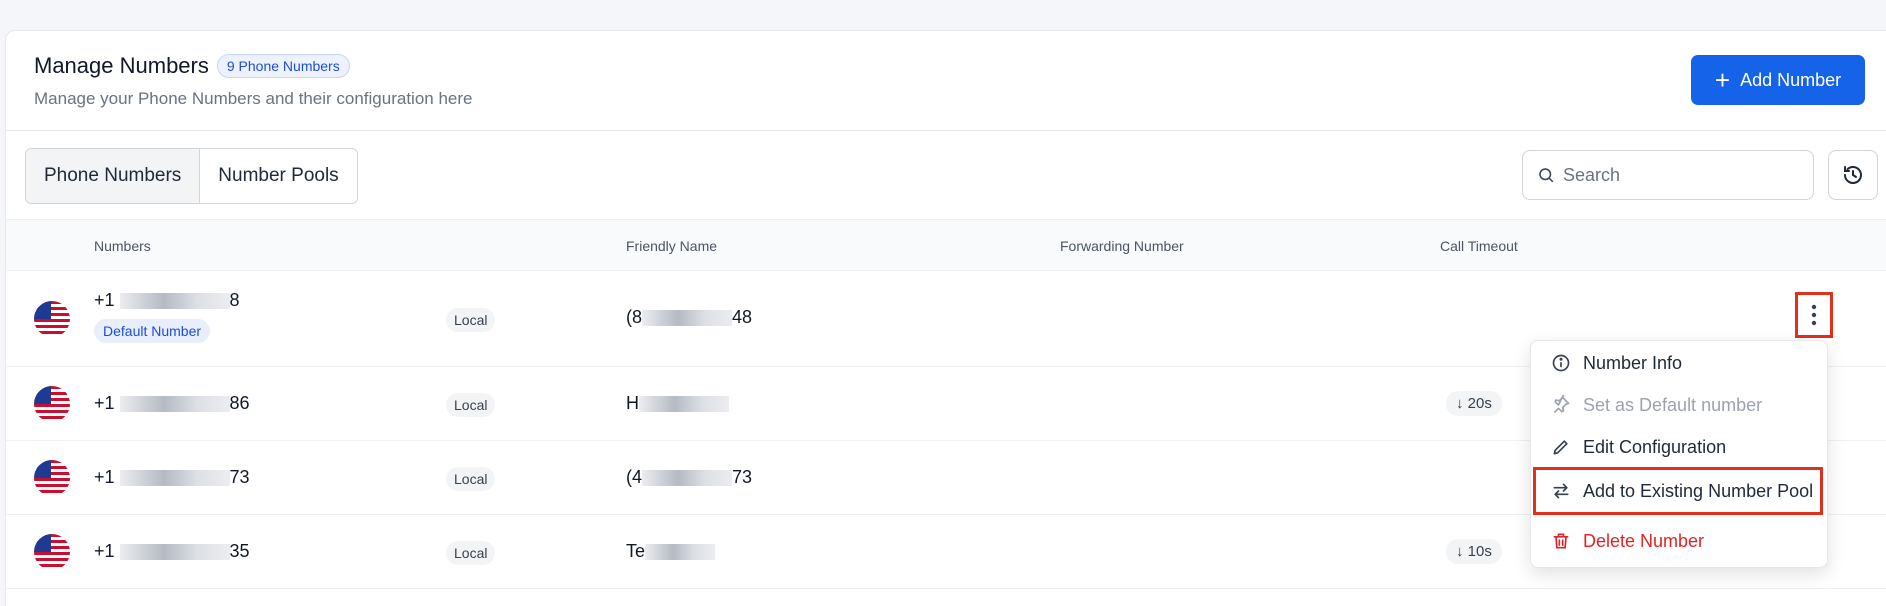 This screenshot has width=1886, height=606. What do you see at coordinates (1722, 80) in the screenshot?
I see `plus-icon: +` at bounding box center [1722, 80].